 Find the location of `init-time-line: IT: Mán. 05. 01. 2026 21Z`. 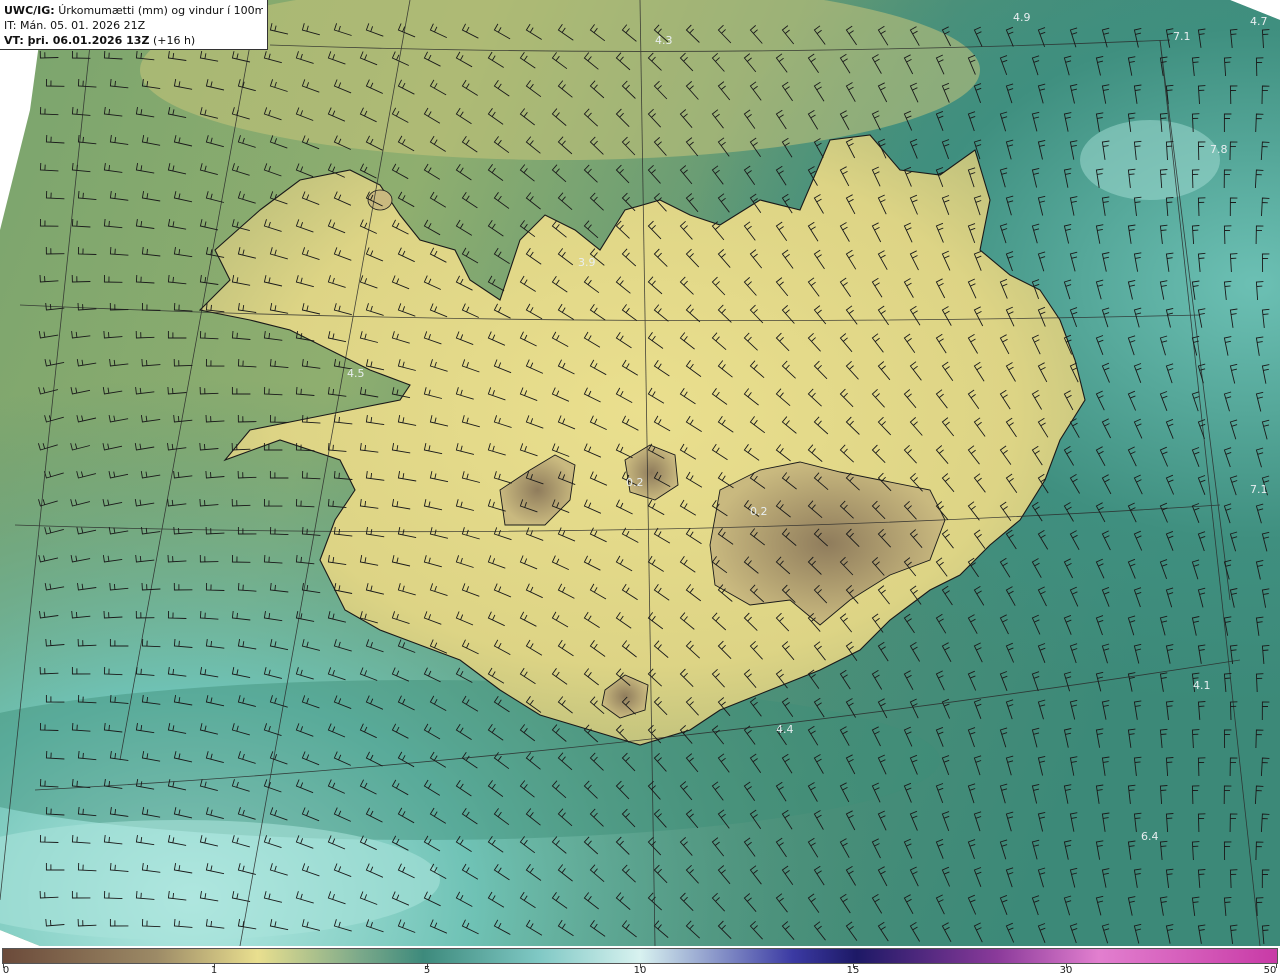

init-time-line: IT: Mán. 05. 01. 2026 21Z is located at coordinates (133, 25).